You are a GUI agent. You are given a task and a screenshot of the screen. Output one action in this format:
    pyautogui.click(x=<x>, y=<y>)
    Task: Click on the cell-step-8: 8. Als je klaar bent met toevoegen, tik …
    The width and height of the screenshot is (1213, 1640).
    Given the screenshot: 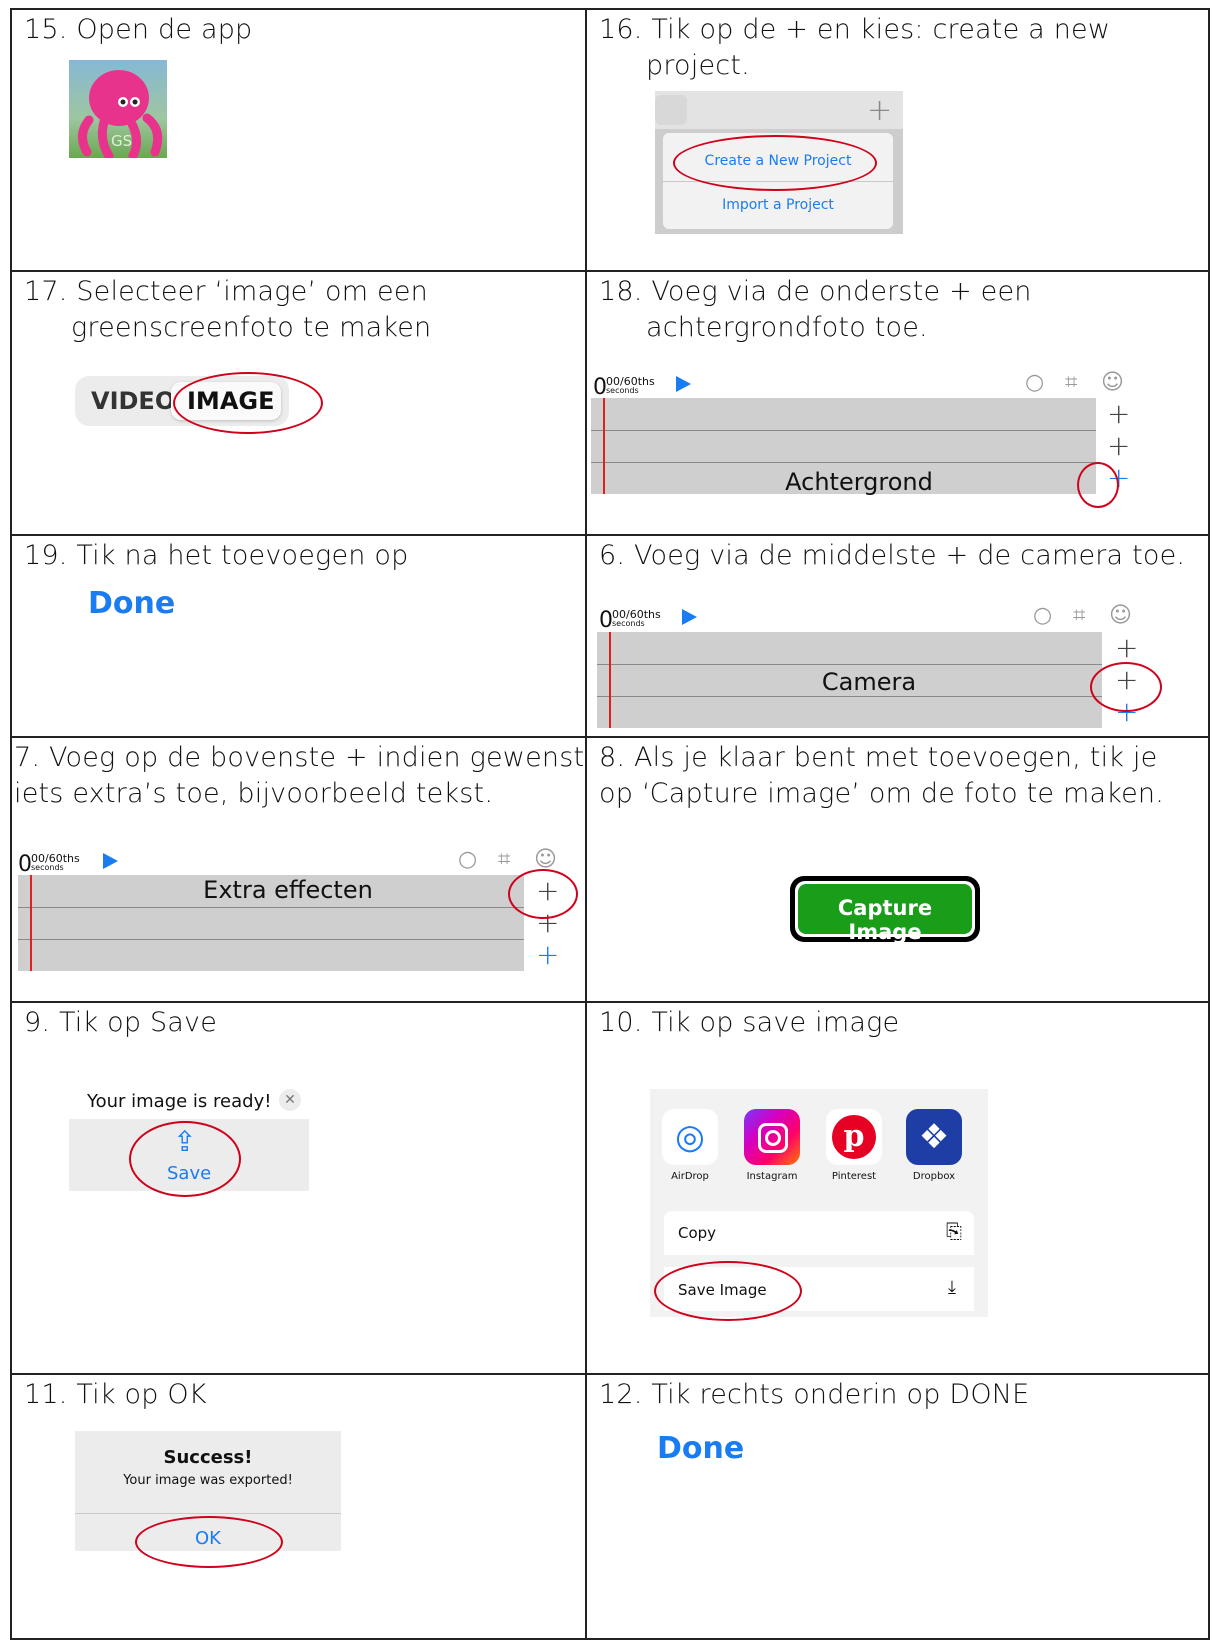 What is the action you would take?
    pyautogui.click(x=897, y=869)
    